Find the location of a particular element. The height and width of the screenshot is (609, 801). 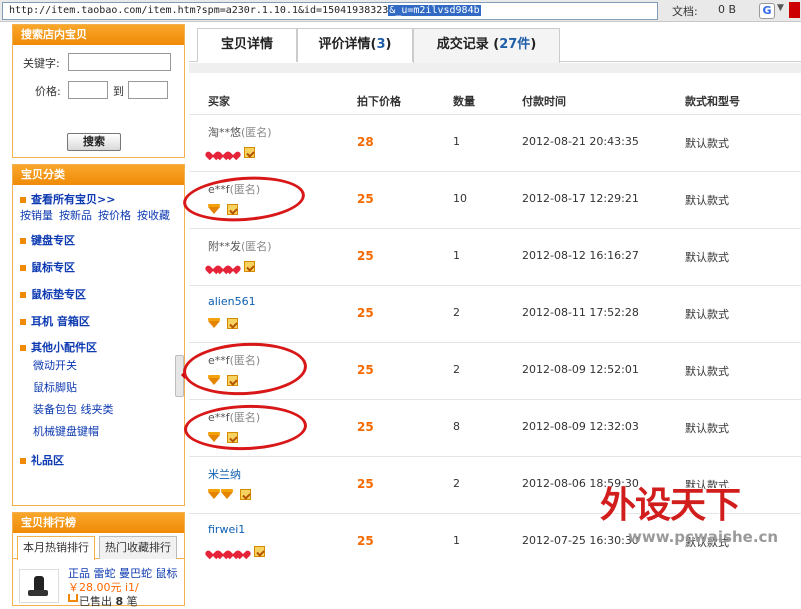

quantity: 1 is located at coordinates (456, 141).